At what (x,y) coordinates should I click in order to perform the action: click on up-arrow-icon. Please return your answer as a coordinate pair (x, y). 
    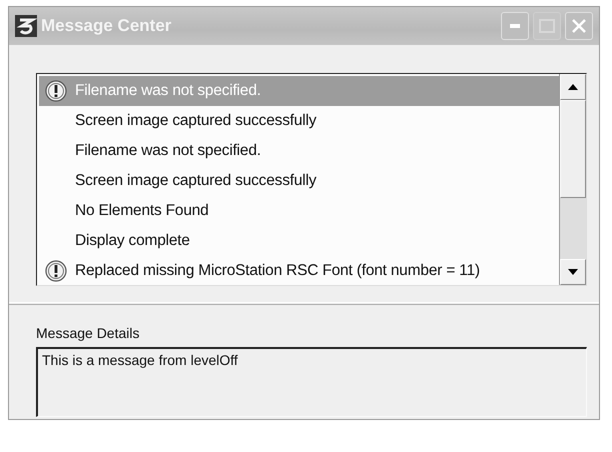
    Looking at the image, I should click on (573, 87).